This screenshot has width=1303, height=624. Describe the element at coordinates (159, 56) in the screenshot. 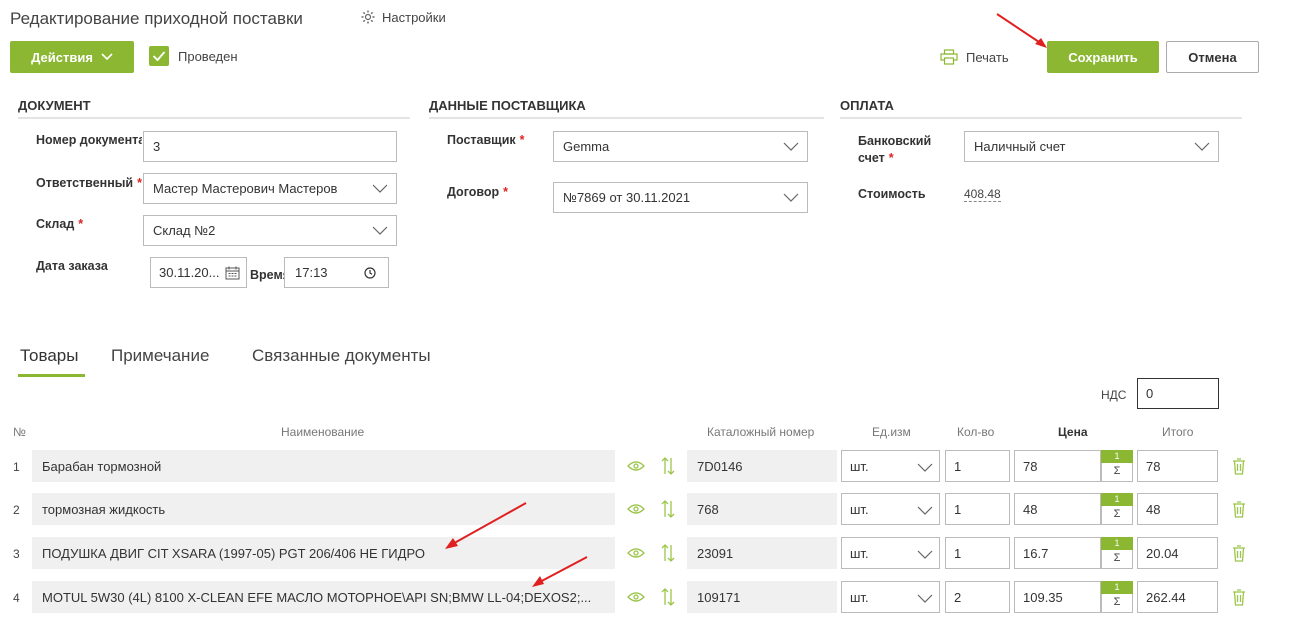

I see `checkmark-icon` at that location.